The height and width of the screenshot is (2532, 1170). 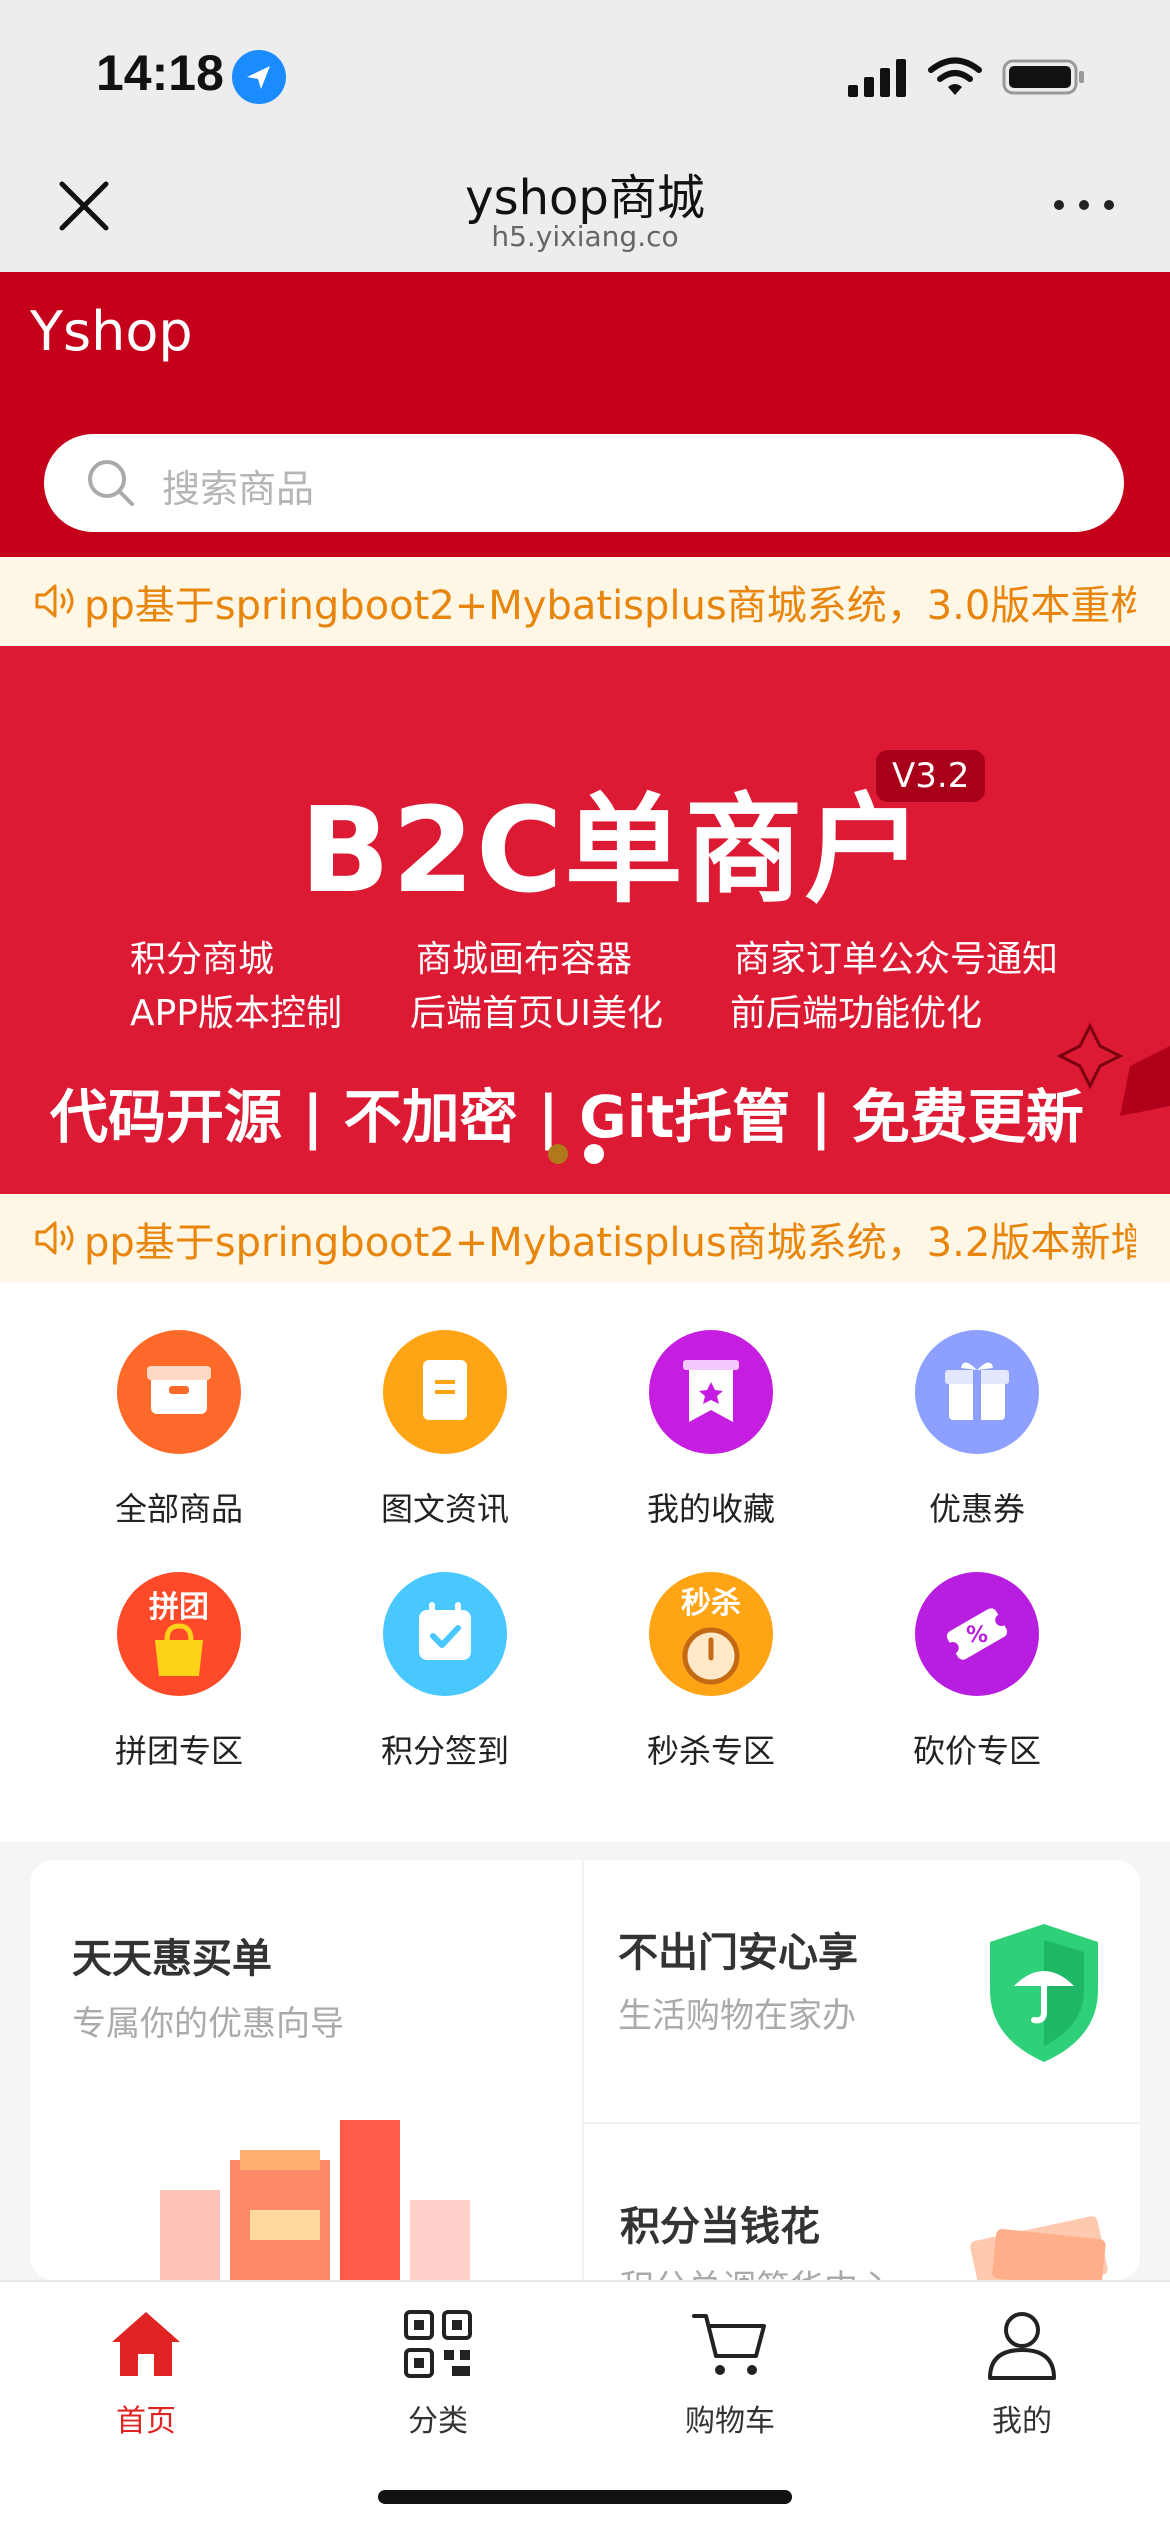 What do you see at coordinates (445, 1634) in the screenshot?
I see `calendar-check-icon` at bounding box center [445, 1634].